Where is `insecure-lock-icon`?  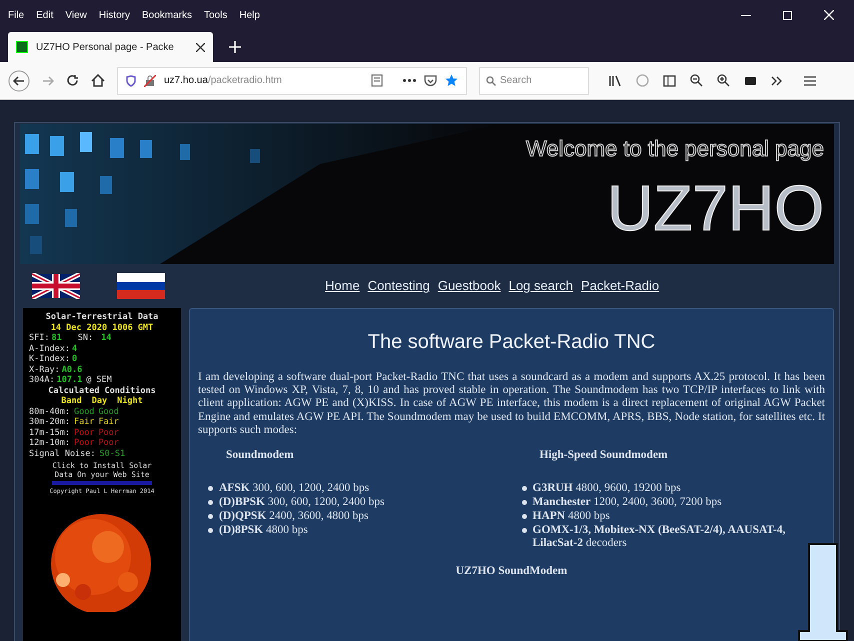 insecure-lock-icon is located at coordinates (150, 80).